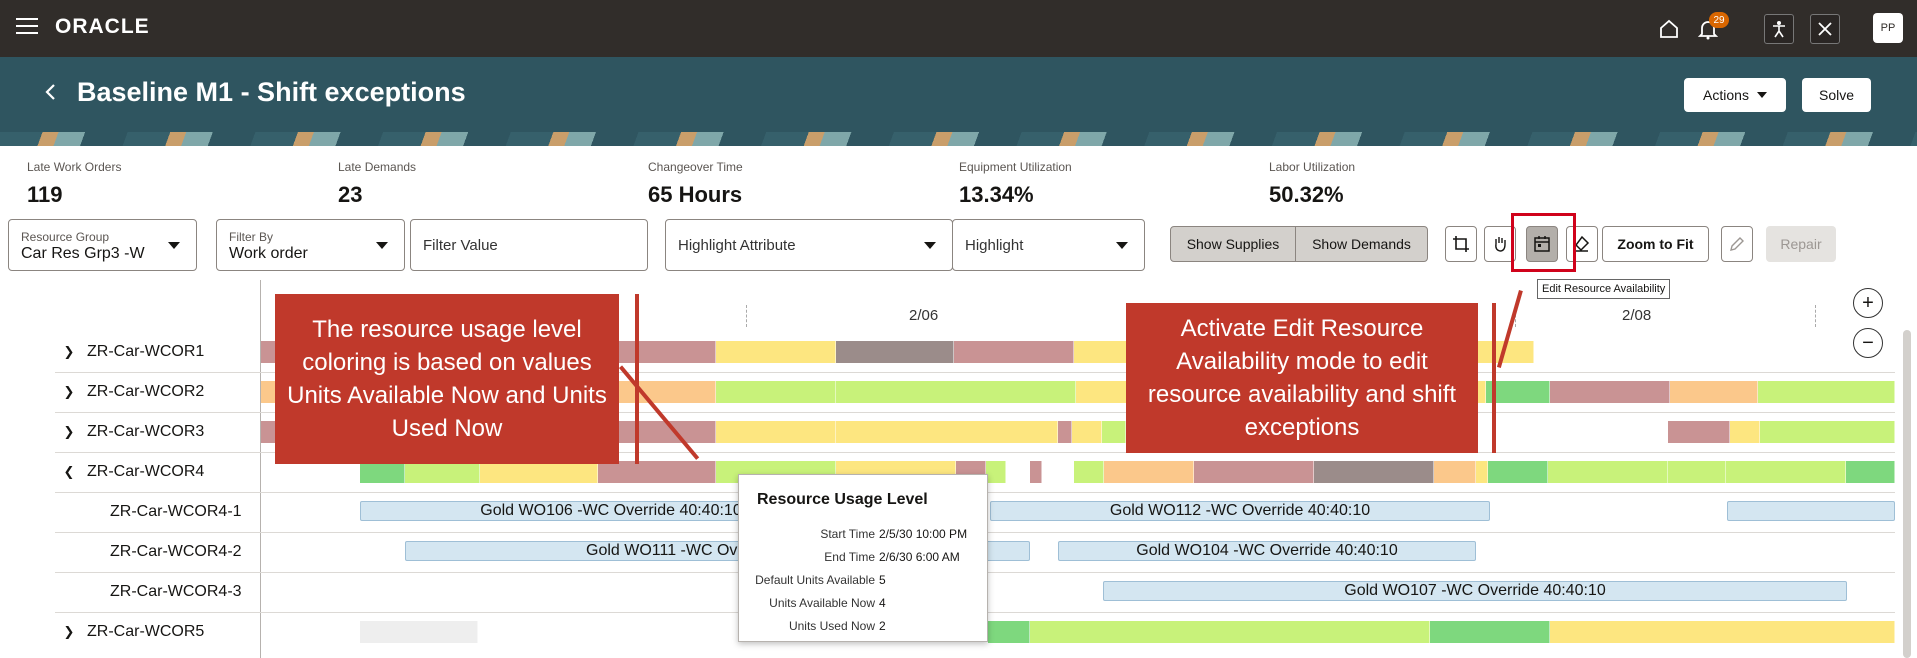 The image size is (1917, 658). I want to click on chevron-down-icon: ❮, so click(69, 472).